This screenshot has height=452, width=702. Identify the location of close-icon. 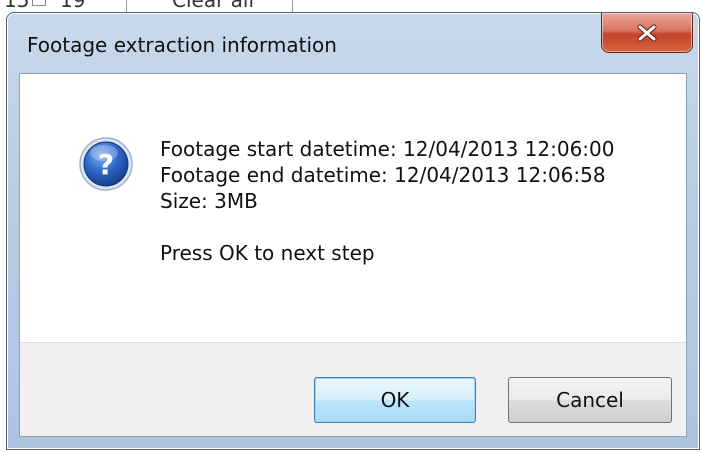
(647, 32).